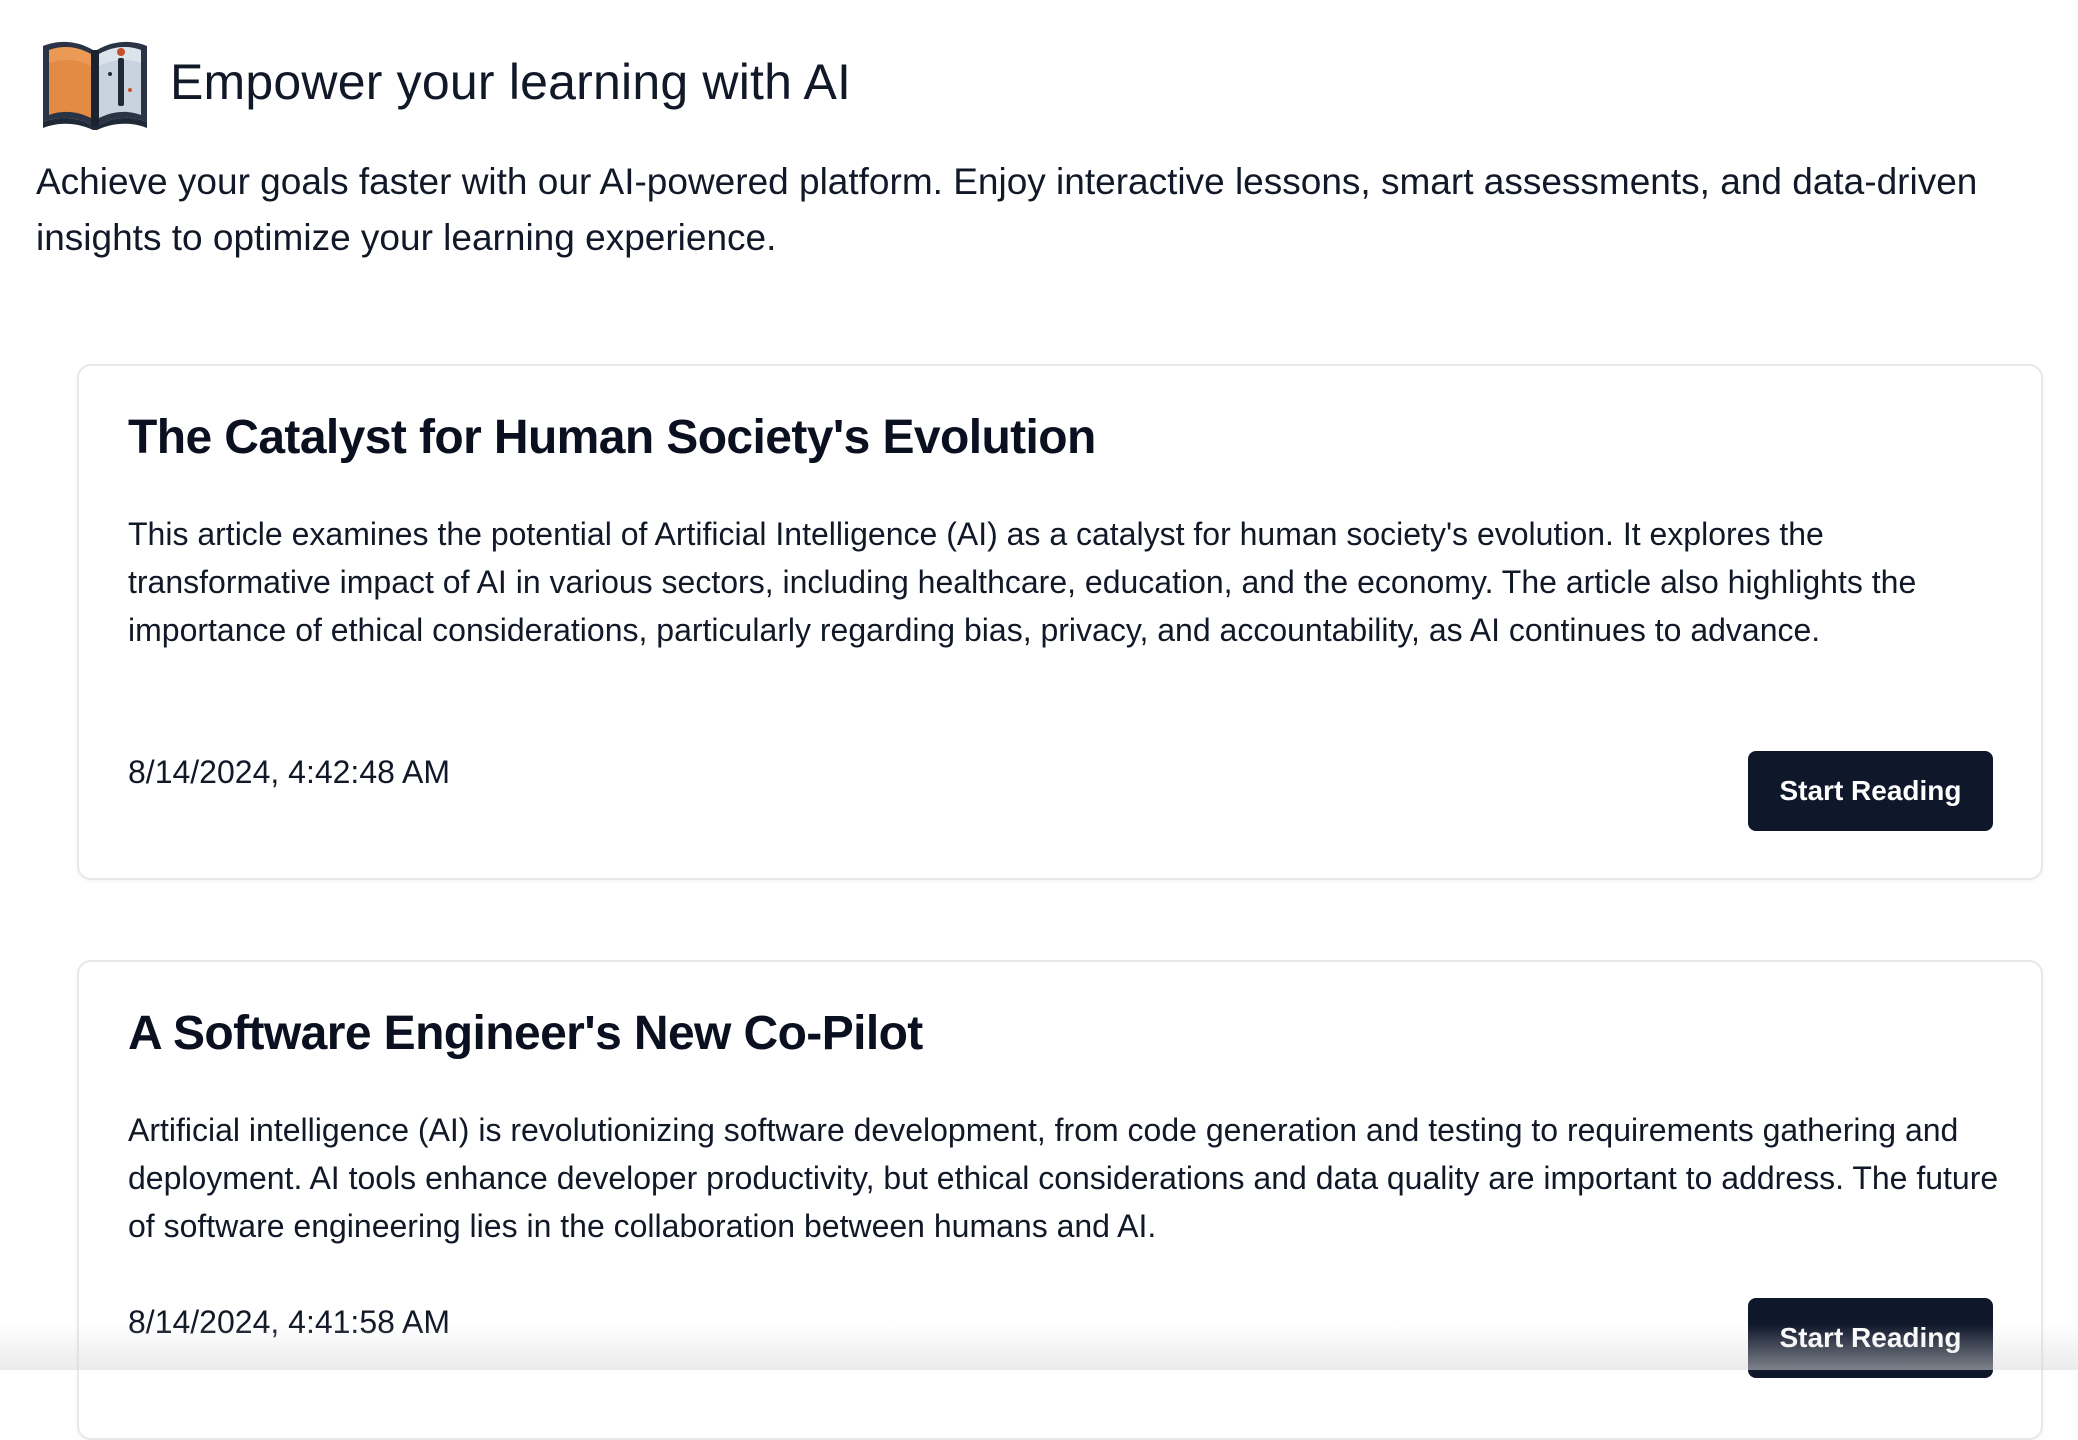 This screenshot has height=1440, width=2078. I want to click on page-title: Empower your learning with AI, so click(511, 82).